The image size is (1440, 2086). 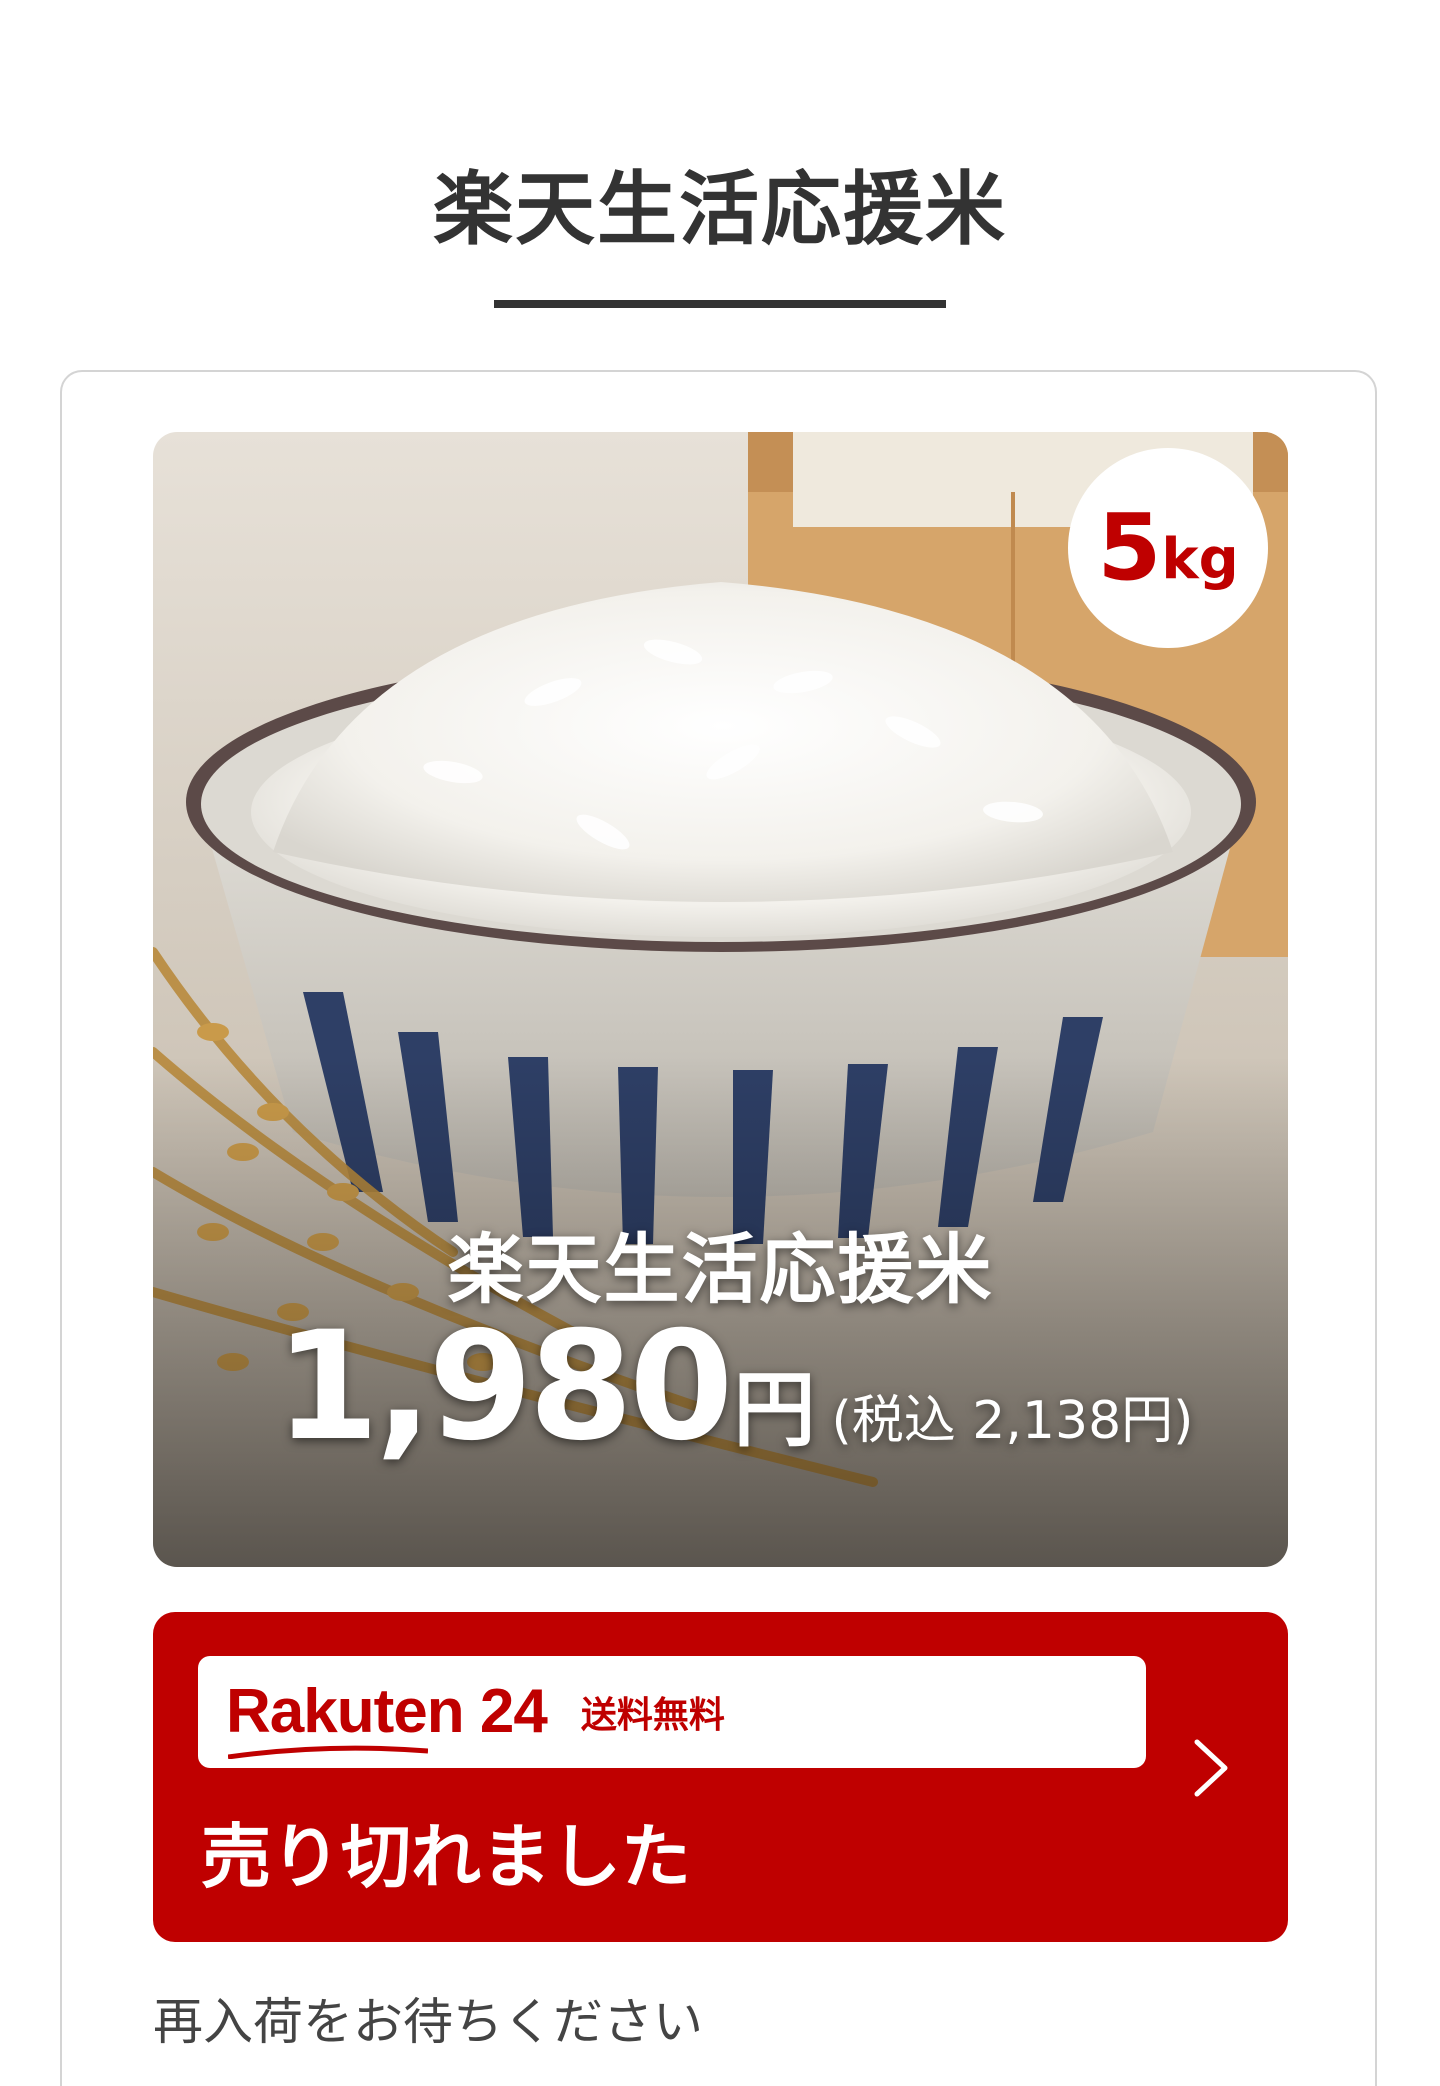 I want to click on chevron-right-icon, so click(x=1211, y=1768).